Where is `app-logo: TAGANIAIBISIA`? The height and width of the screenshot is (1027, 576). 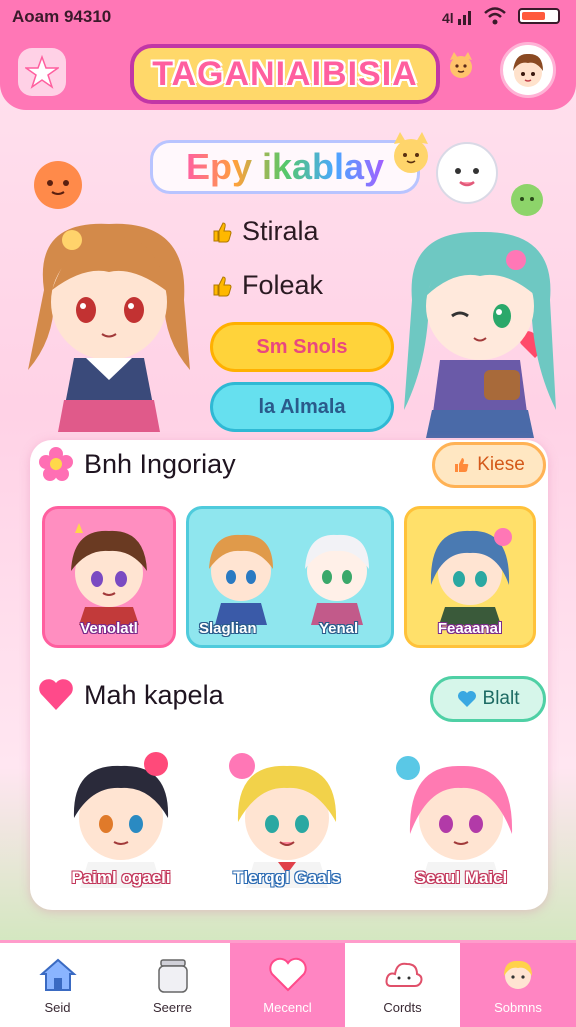
app-logo: TAGANIAIBISIA is located at coordinates (285, 74).